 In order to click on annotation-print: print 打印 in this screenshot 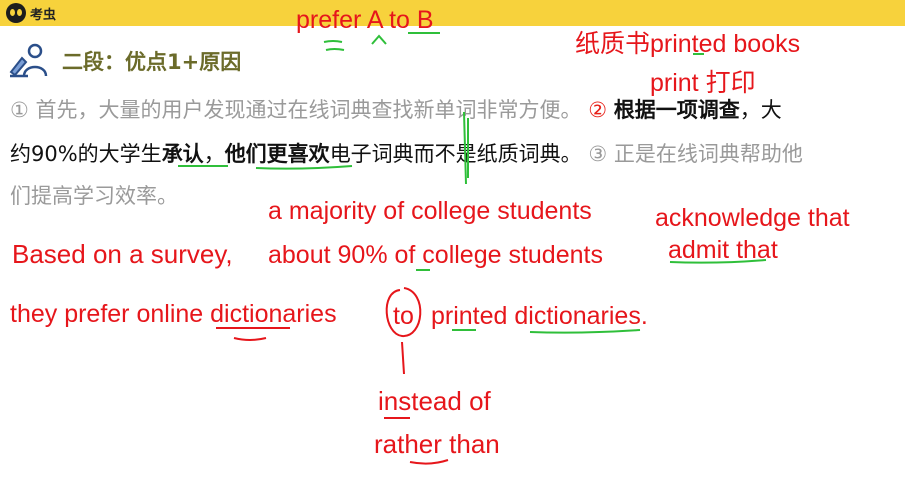, I will do `click(703, 83)`.